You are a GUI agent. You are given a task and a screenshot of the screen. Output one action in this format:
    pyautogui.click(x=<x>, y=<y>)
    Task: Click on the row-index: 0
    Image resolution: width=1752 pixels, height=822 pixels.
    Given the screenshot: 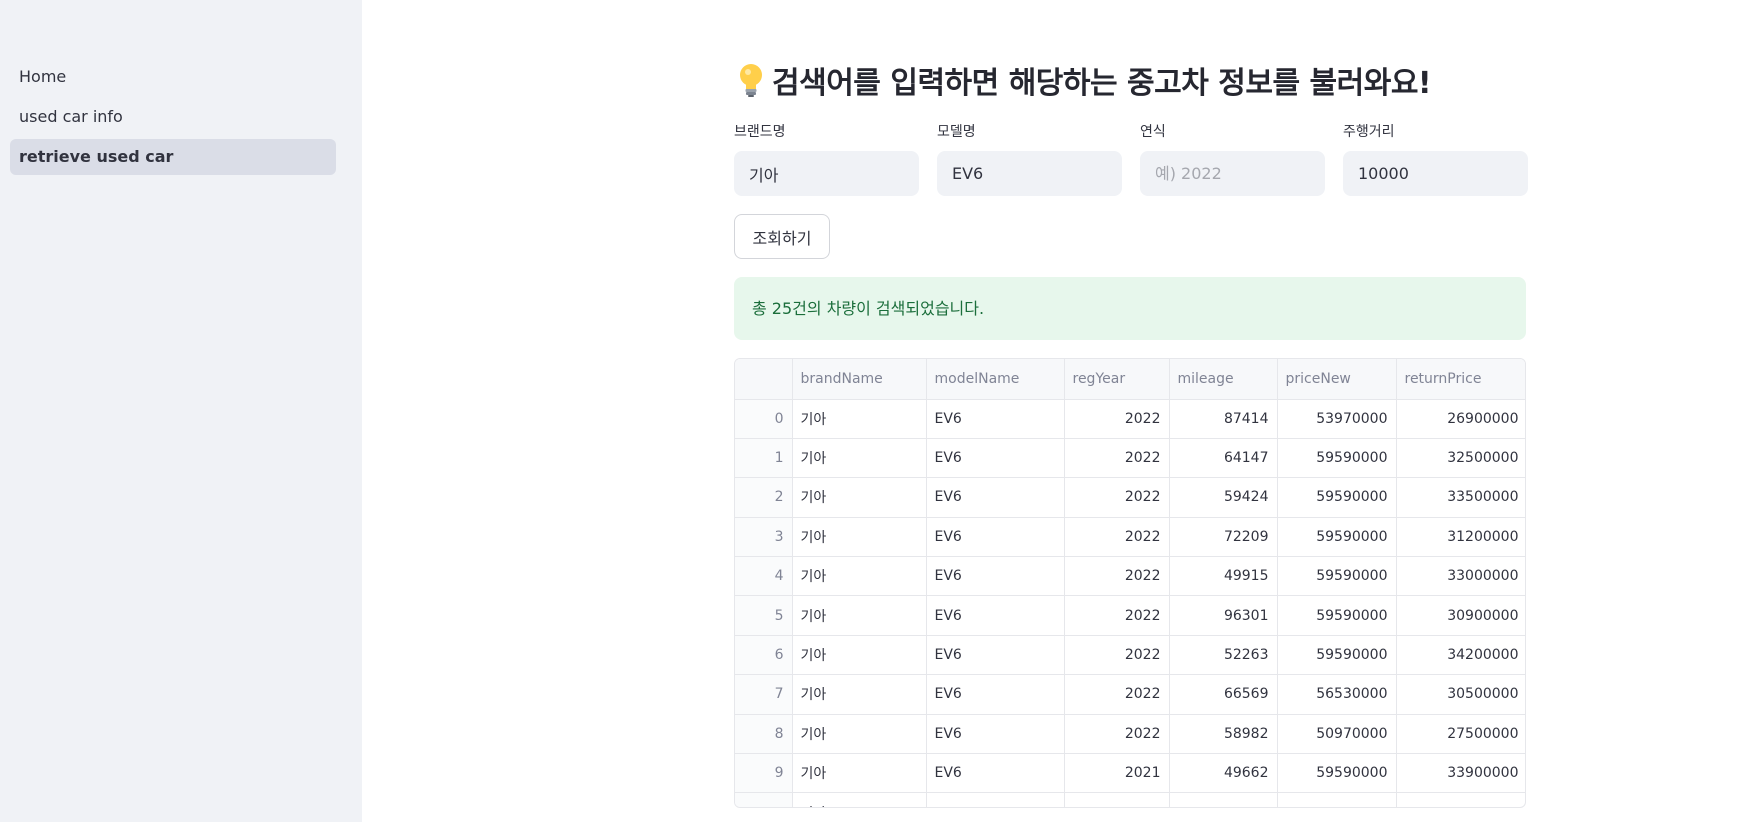 What is the action you would take?
    pyautogui.click(x=764, y=419)
    